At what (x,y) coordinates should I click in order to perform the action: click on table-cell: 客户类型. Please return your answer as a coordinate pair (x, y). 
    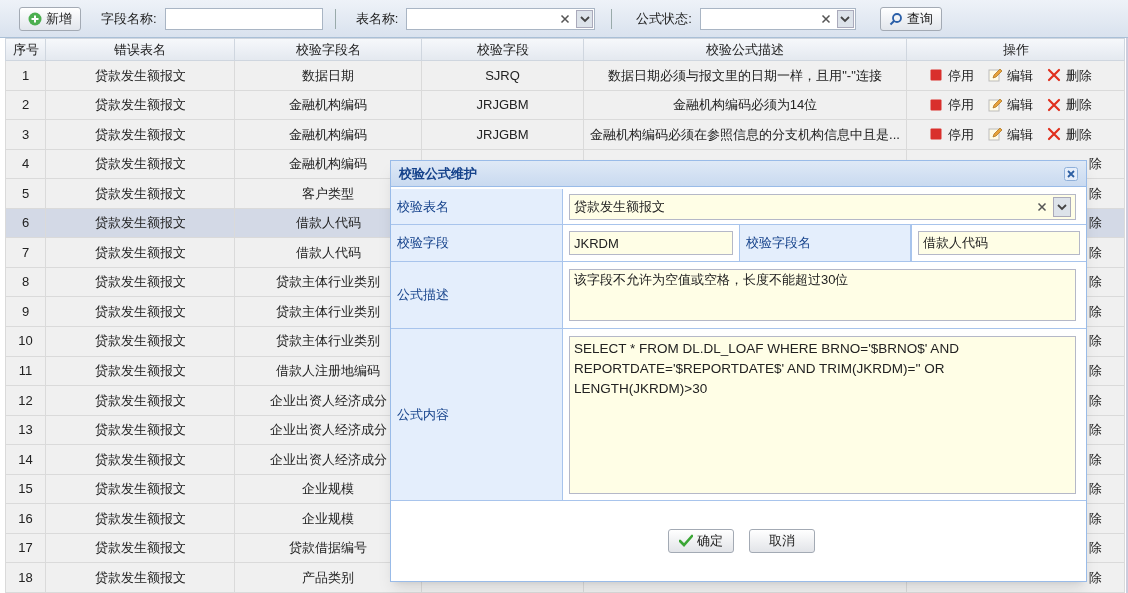
    Looking at the image, I should click on (328, 193).